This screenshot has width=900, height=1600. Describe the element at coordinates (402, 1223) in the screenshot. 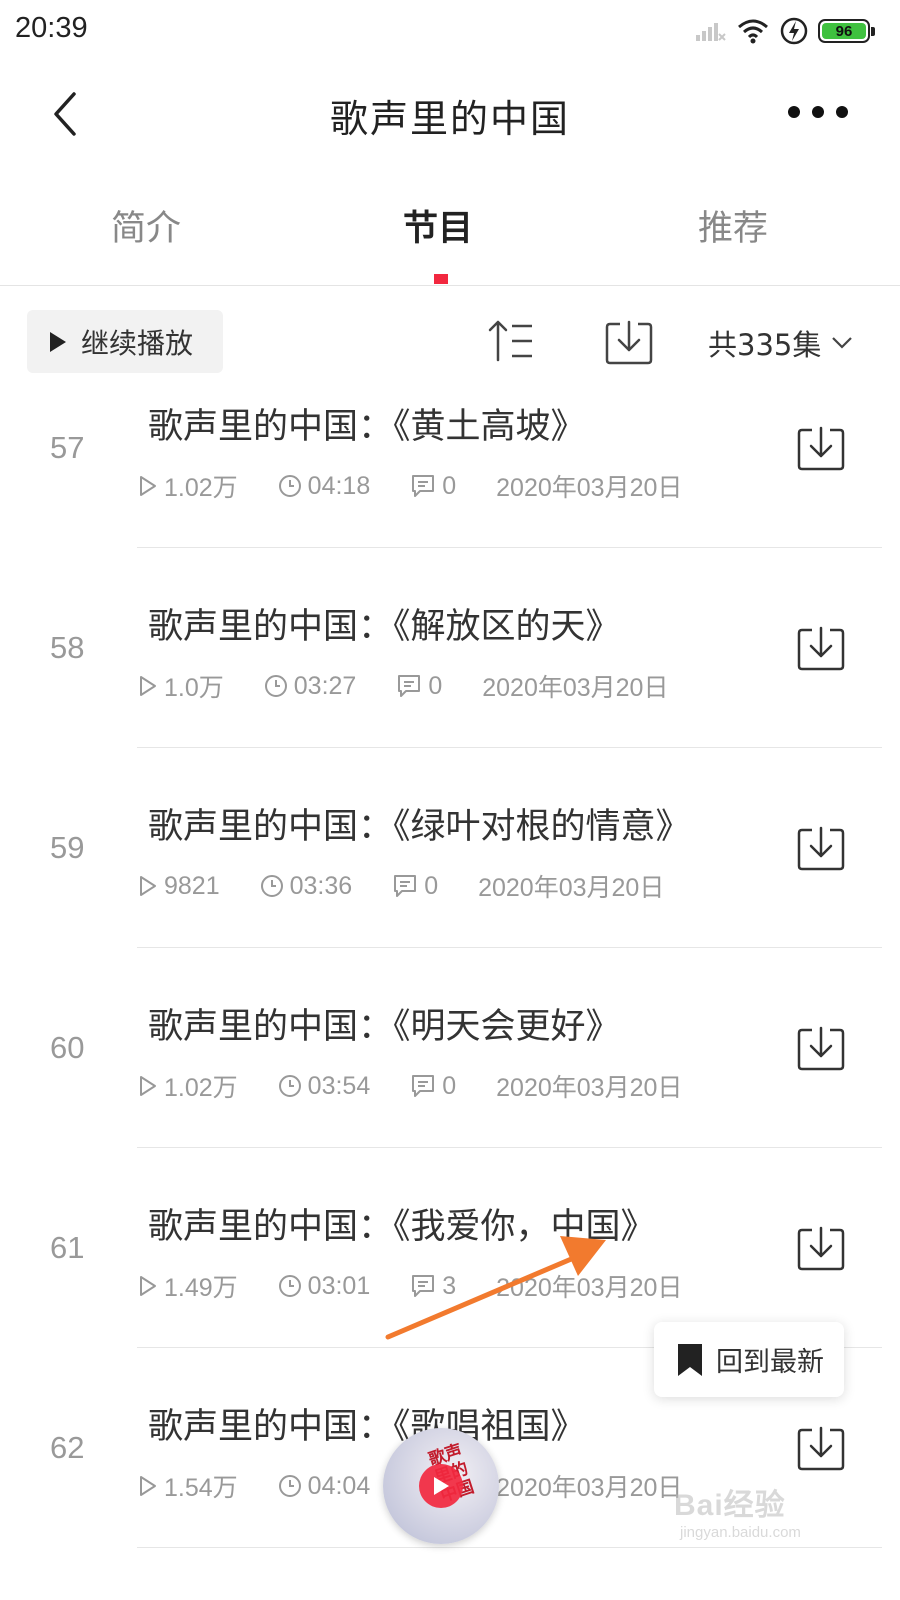

I see `episode-title: 歌声里的中国：《我爱你，中国》` at that location.